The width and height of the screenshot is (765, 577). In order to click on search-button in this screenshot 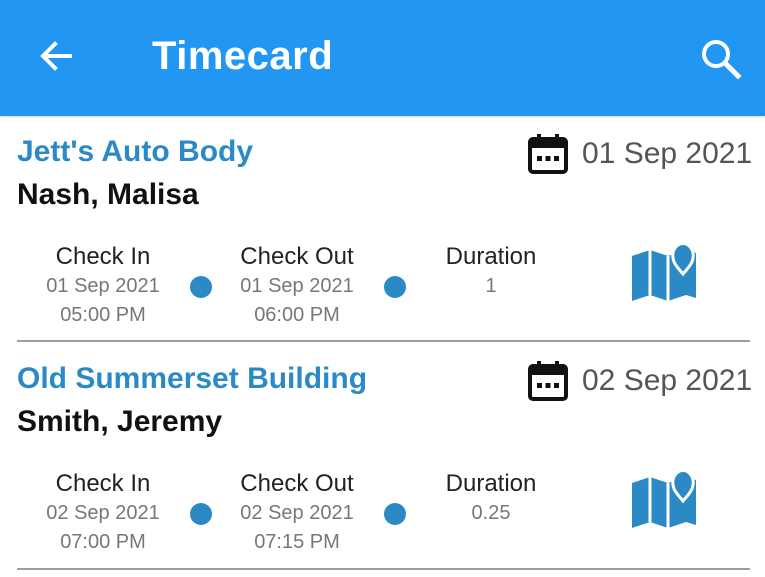, I will do `click(720, 58)`.